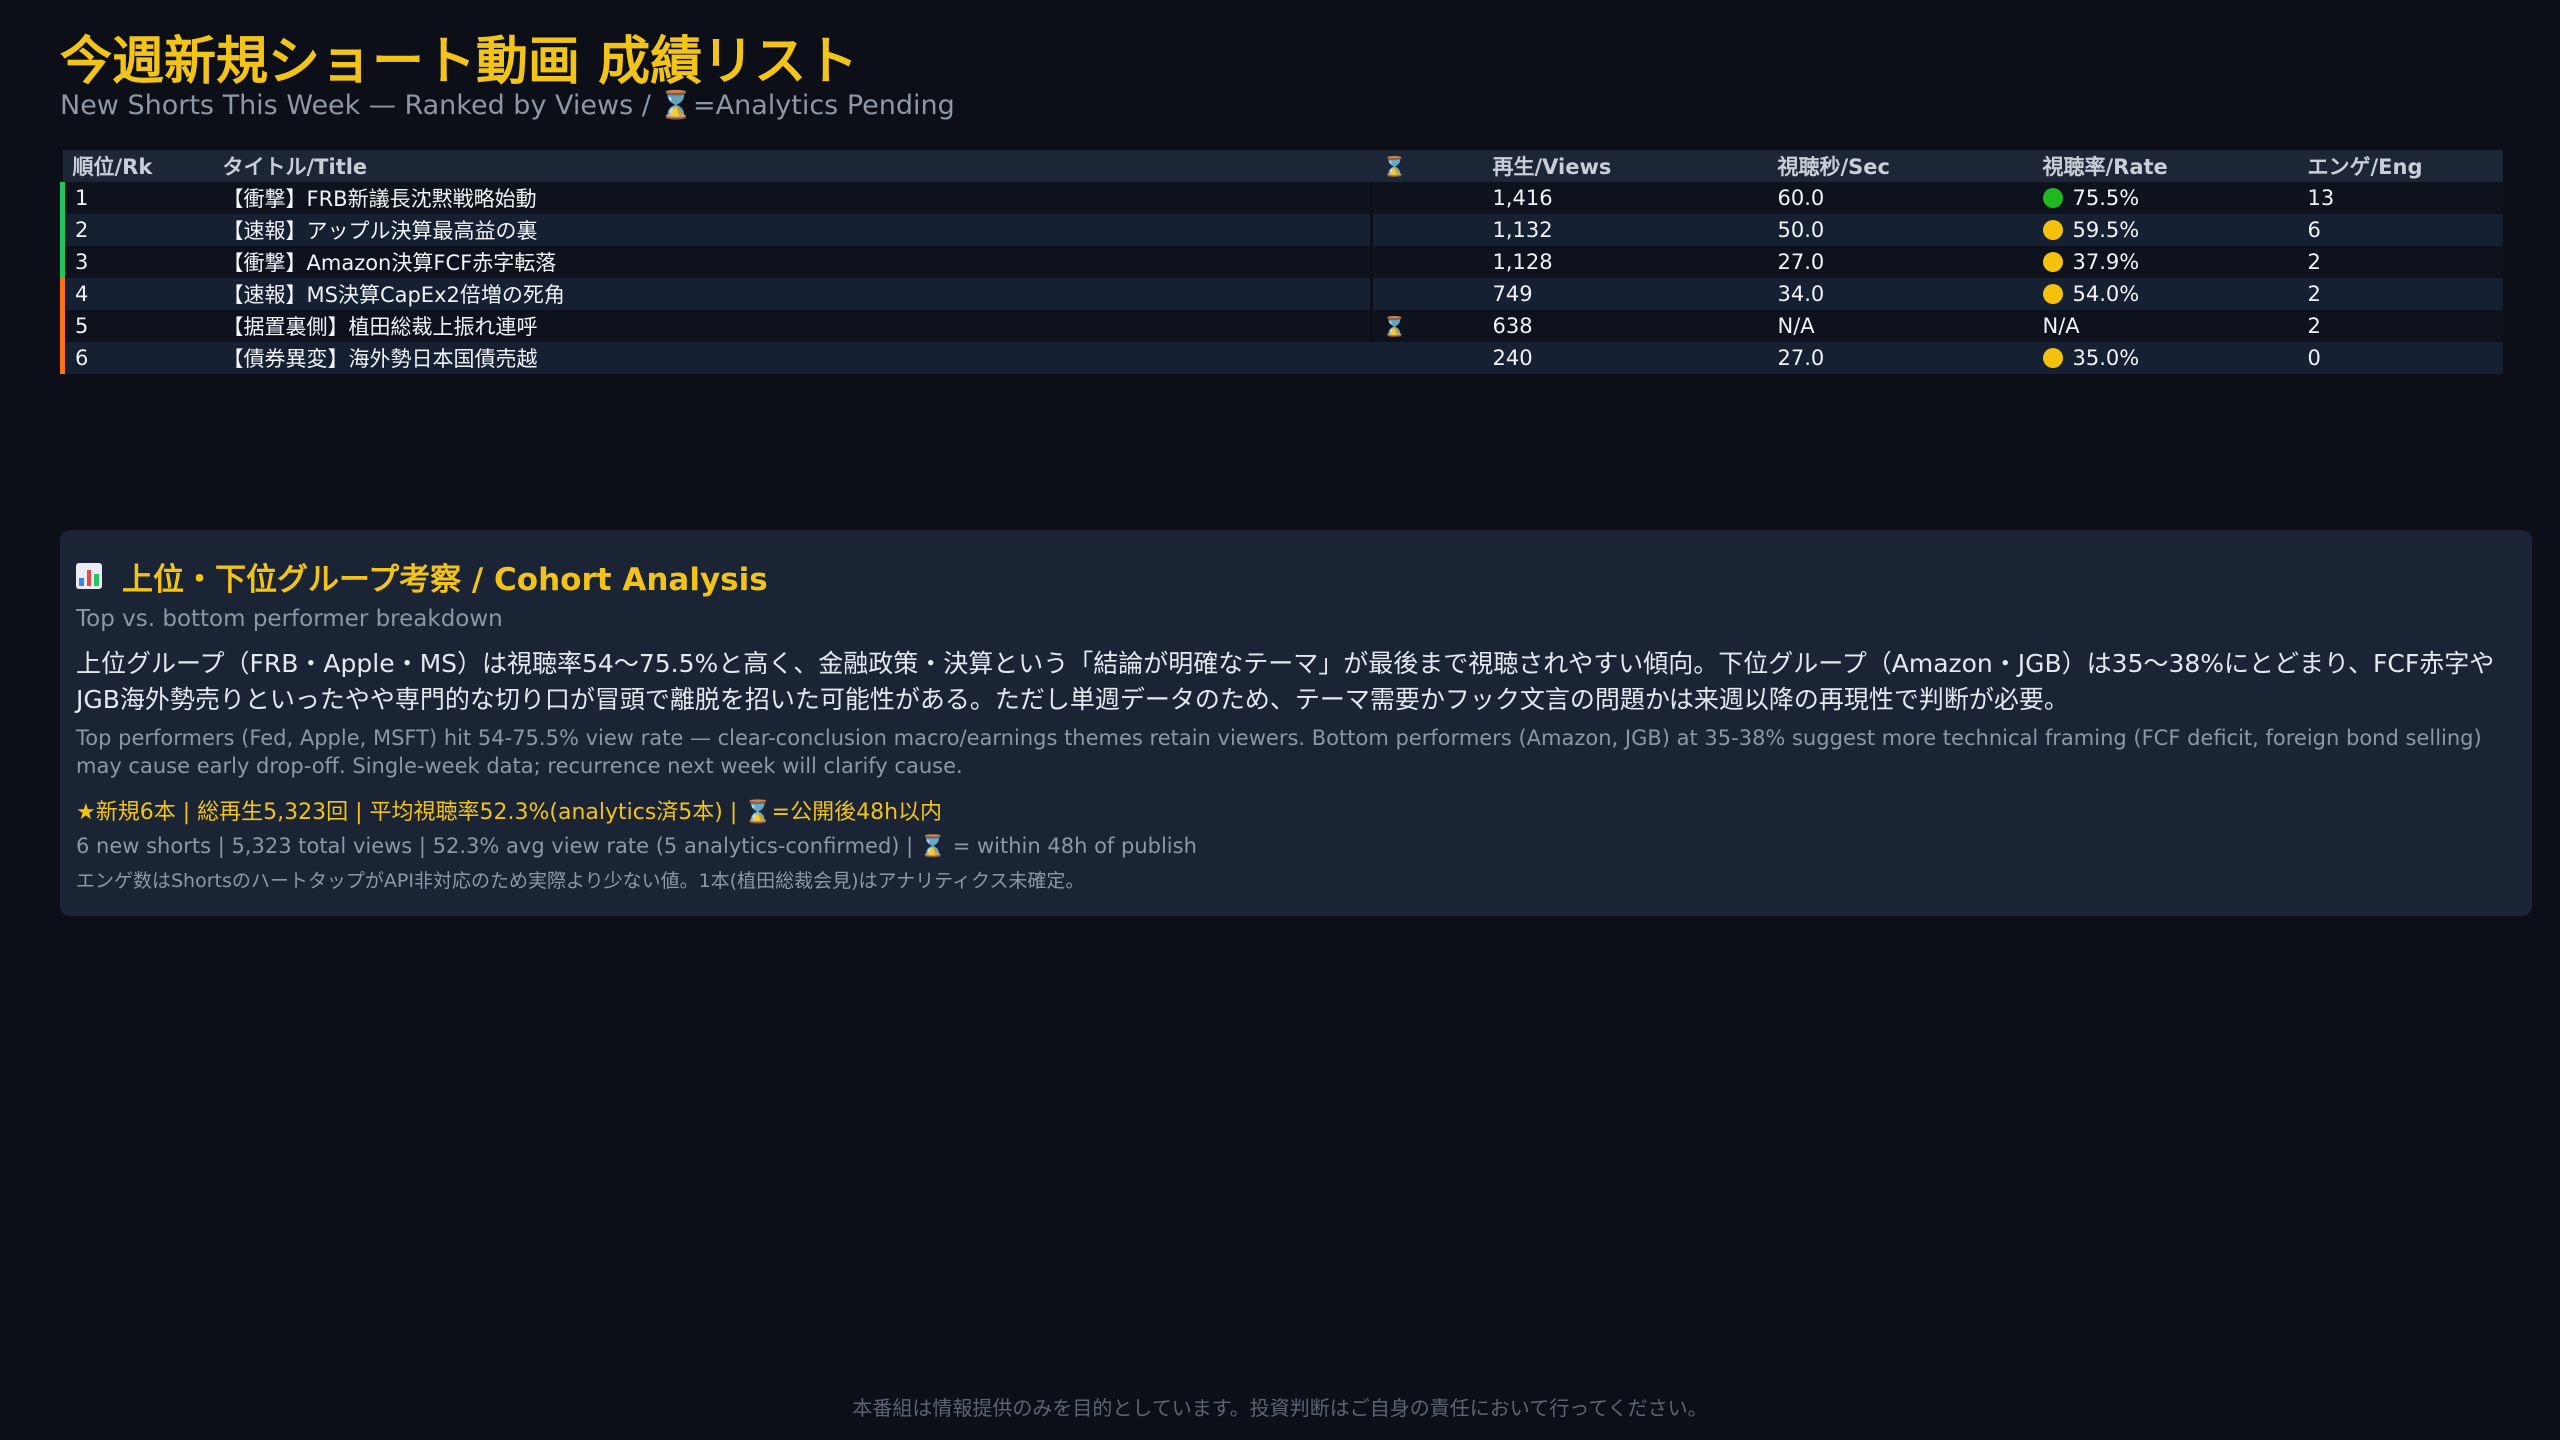 The width and height of the screenshot is (2560, 1440). What do you see at coordinates (2400, 166) in the screenshot?
I see `column-header-engagement: エンゲ/Eng` at bounding box center [2400, 166].